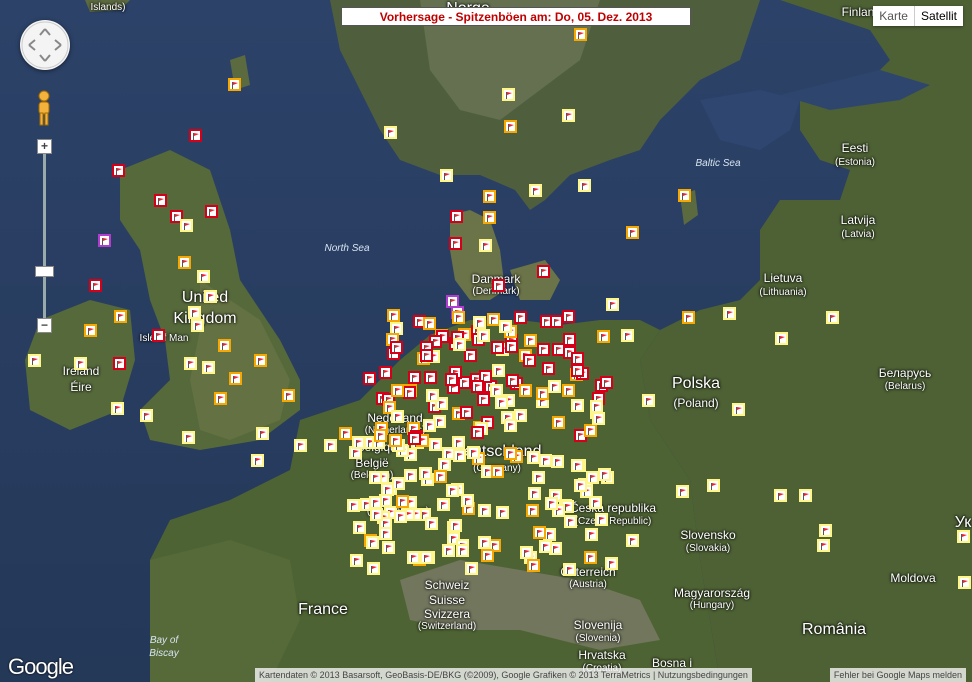 This screenshot has height=682, width=972. I want to click on report-error-link: Fehler bei Google Maps melden, so click(897, 675).